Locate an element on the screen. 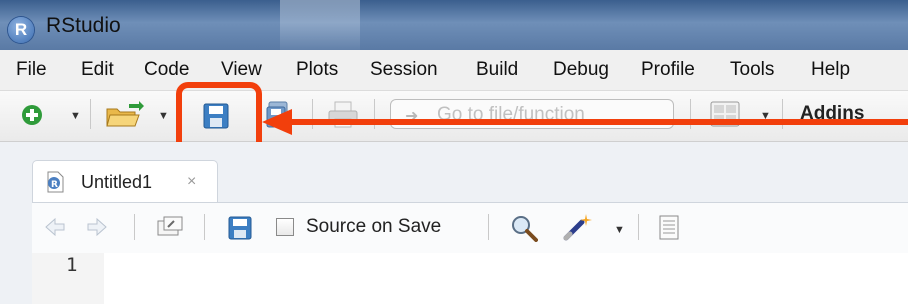 The height and width of the screenshot is (304, 908). window-title: RStudio is located at coordinates (83, 25).